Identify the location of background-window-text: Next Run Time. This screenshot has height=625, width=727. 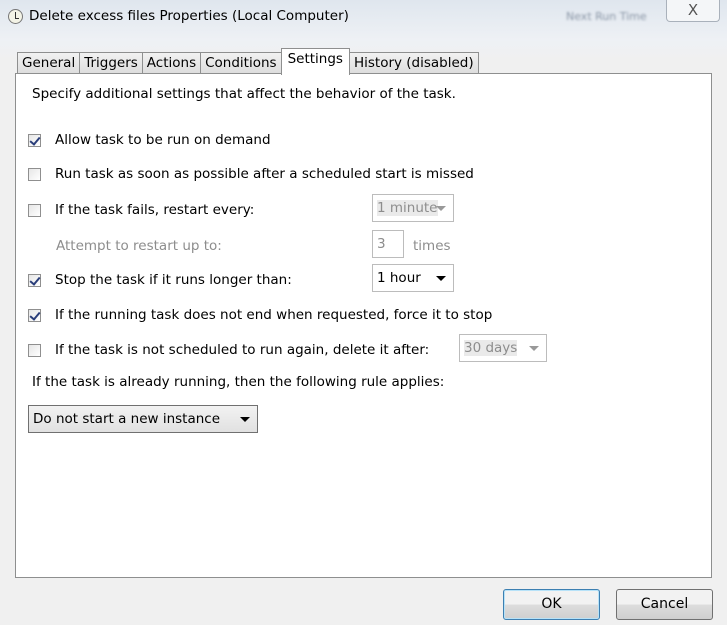
(606, 16).